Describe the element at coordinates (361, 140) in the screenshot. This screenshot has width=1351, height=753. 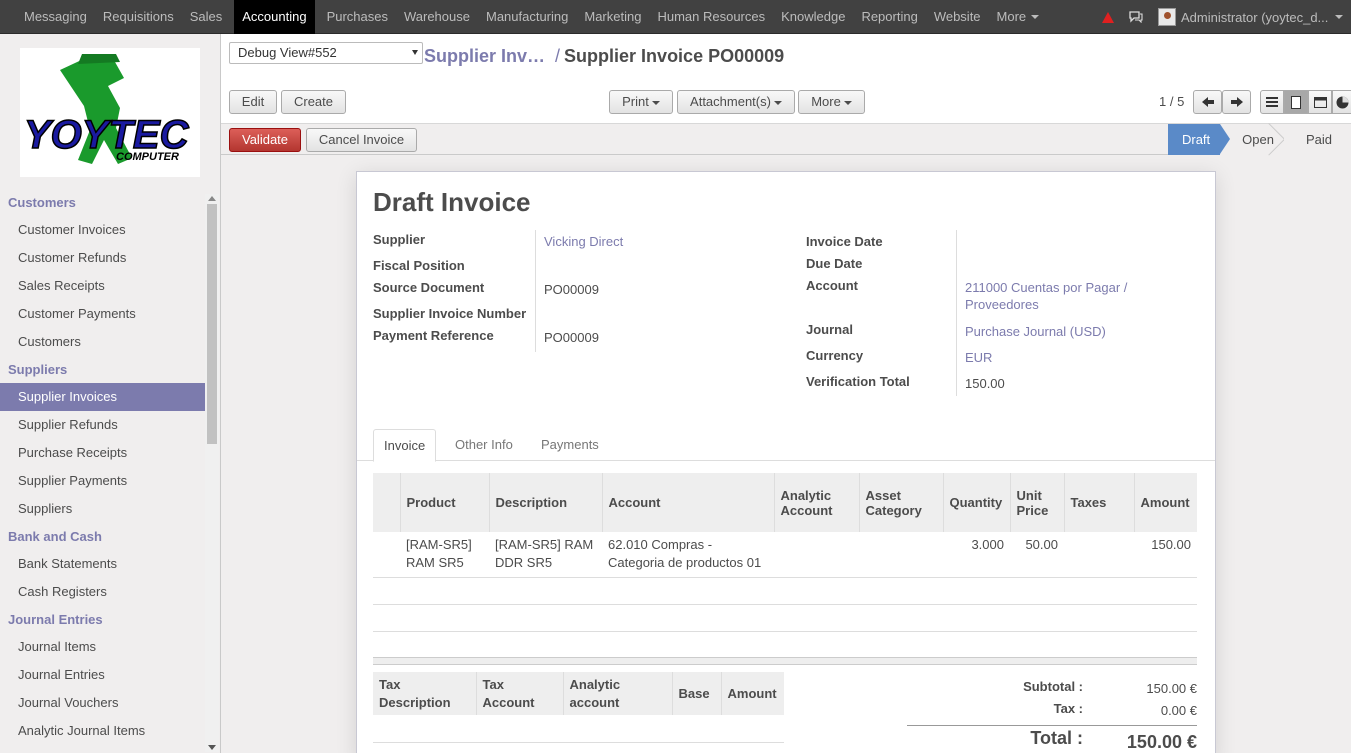
I see `cancel-invoice-button: Cancel Invoice` at that location.